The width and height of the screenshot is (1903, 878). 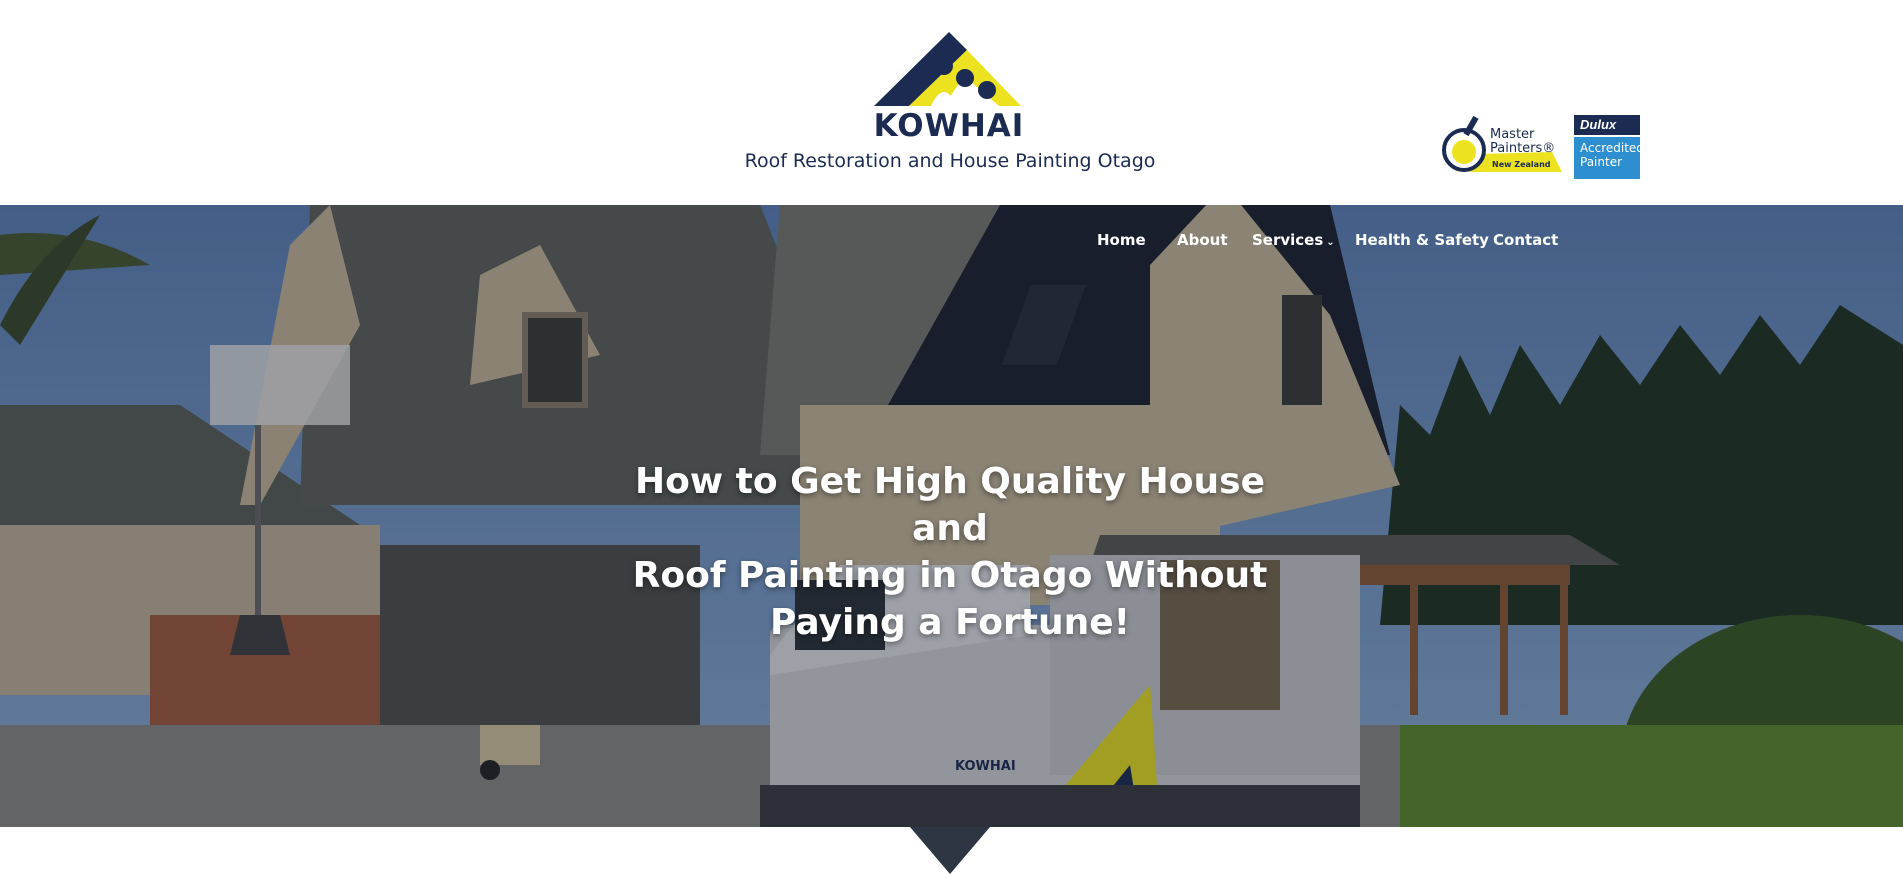 What do you see at coordinates (1525, 240) in the screenshot?
I see `nav-contact: Contact` at bounding box center [1525, 240].